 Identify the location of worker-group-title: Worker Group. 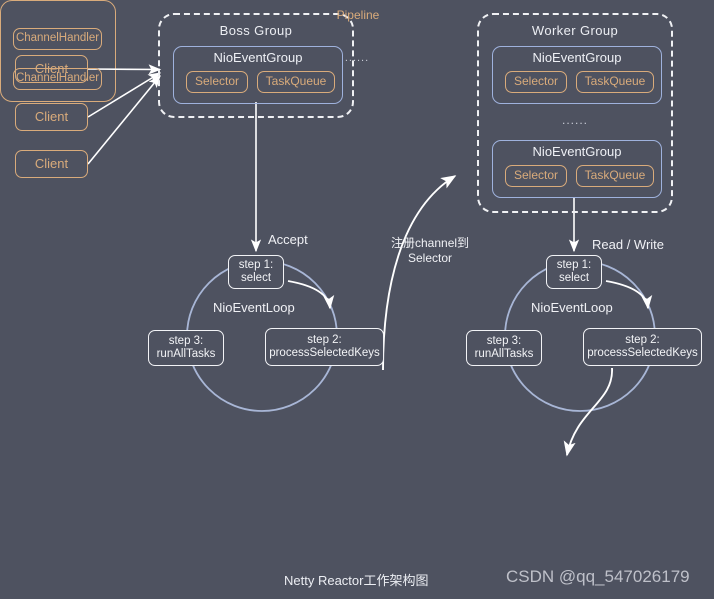
(575, 30).